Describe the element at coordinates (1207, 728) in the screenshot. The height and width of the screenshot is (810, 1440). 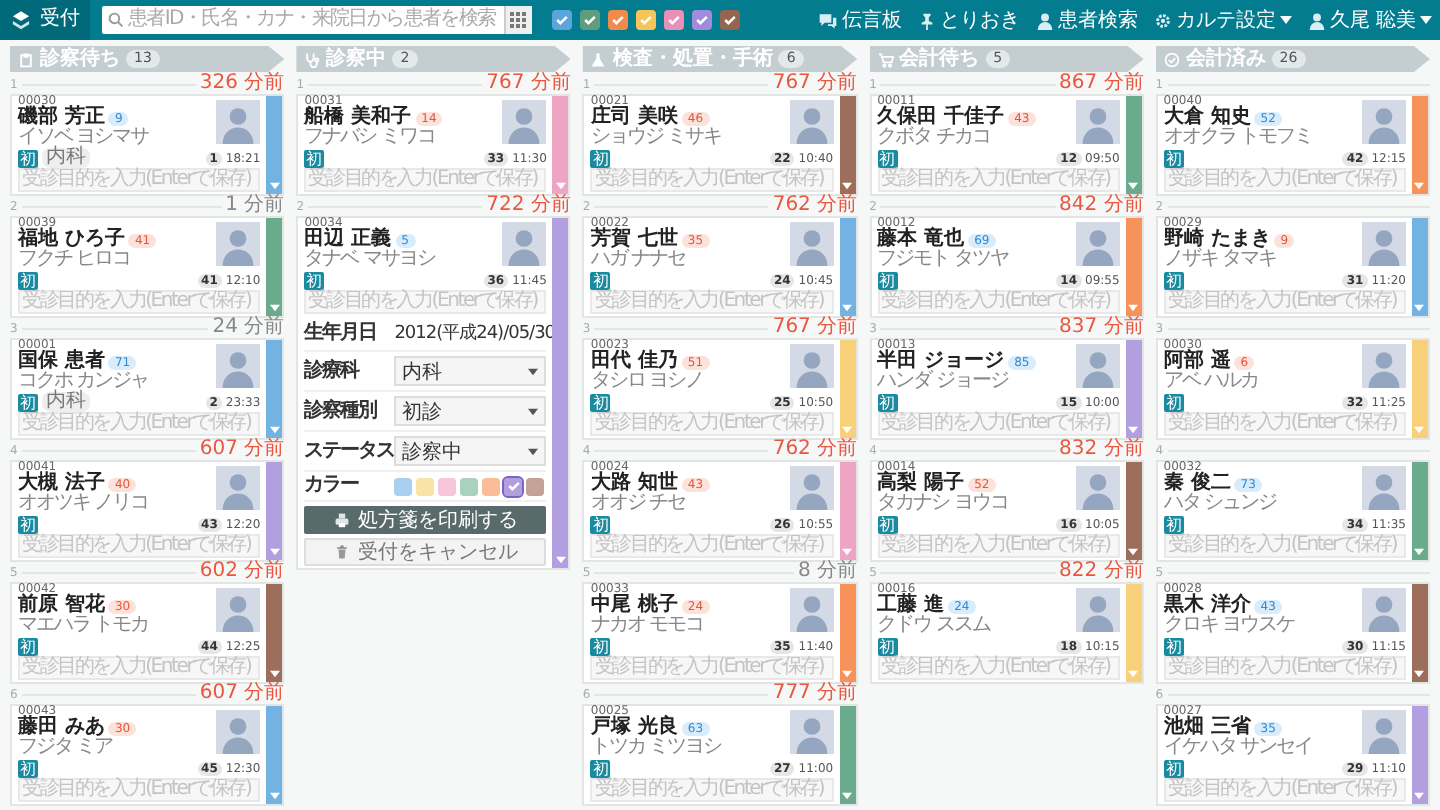
I see `patient-name: 池畑 三省` at that location.